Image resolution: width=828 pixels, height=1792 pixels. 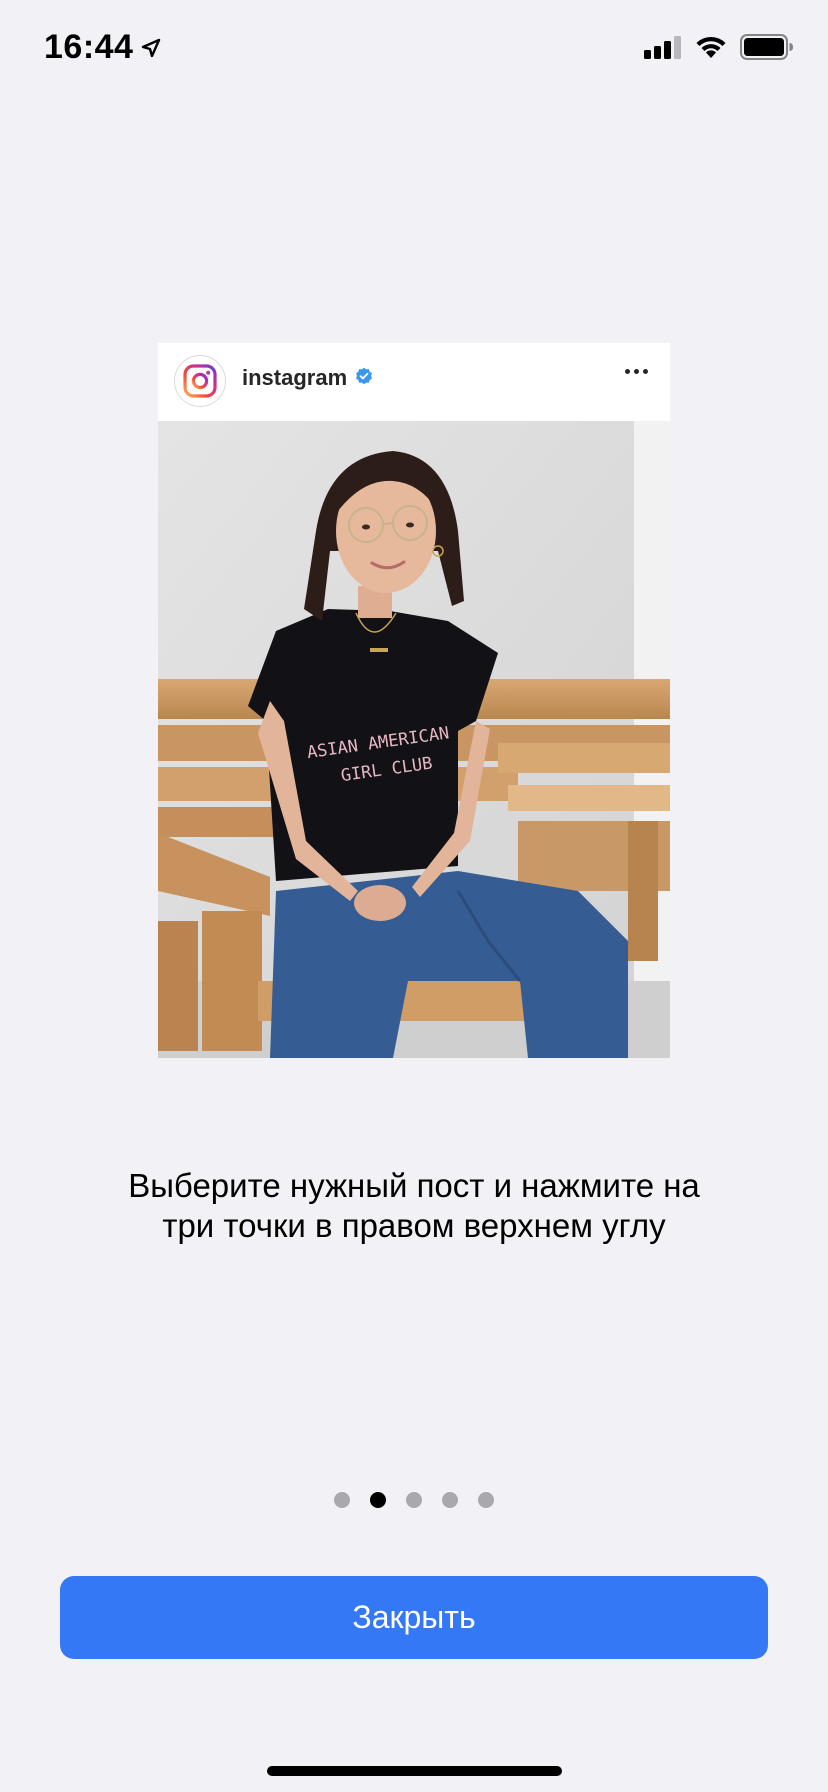 What do you see at coordinates (663, 49) in the screenshot?
I see `cellular-signal-icon` at bounding box center [663, 49].